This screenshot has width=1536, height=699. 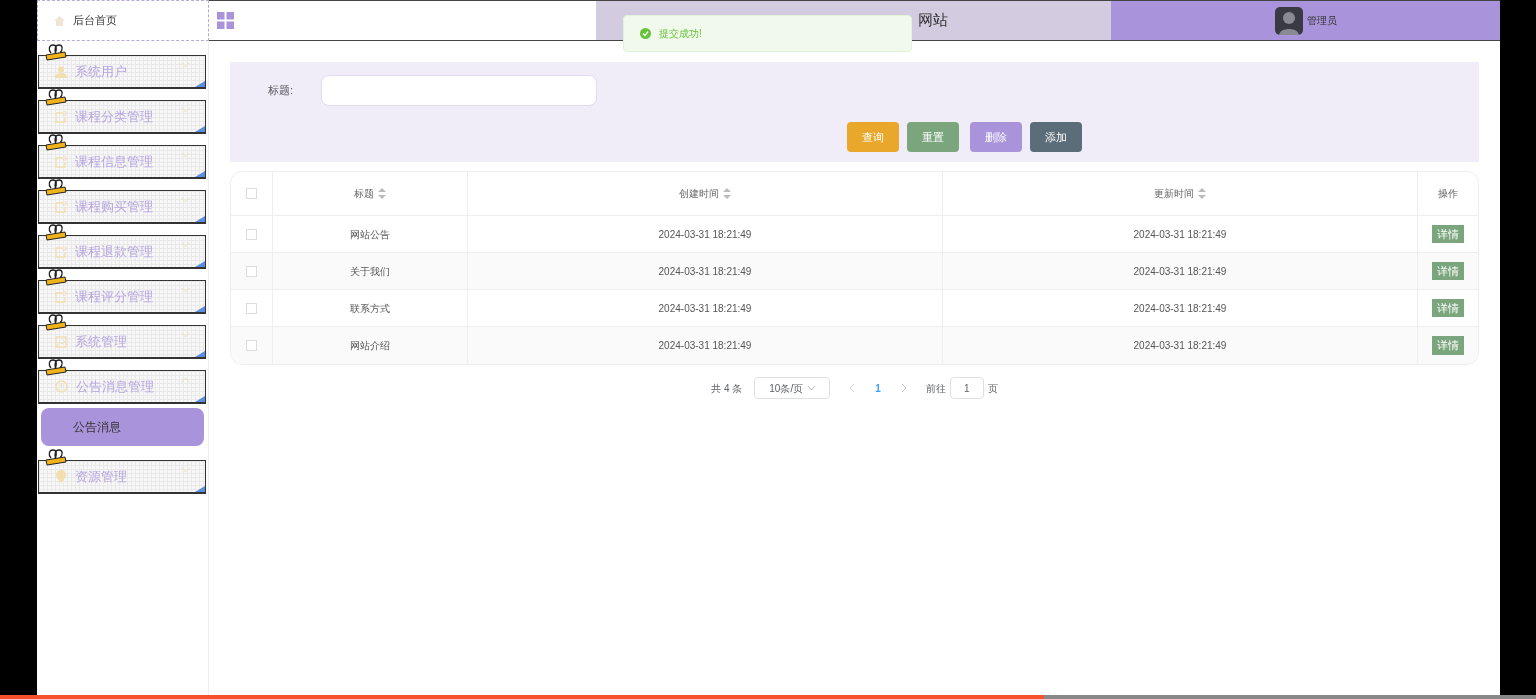 What do you see at coordinates (873, 137) in the screenshot?
I see `action-button: 查询` at bounding box center [873, 137].